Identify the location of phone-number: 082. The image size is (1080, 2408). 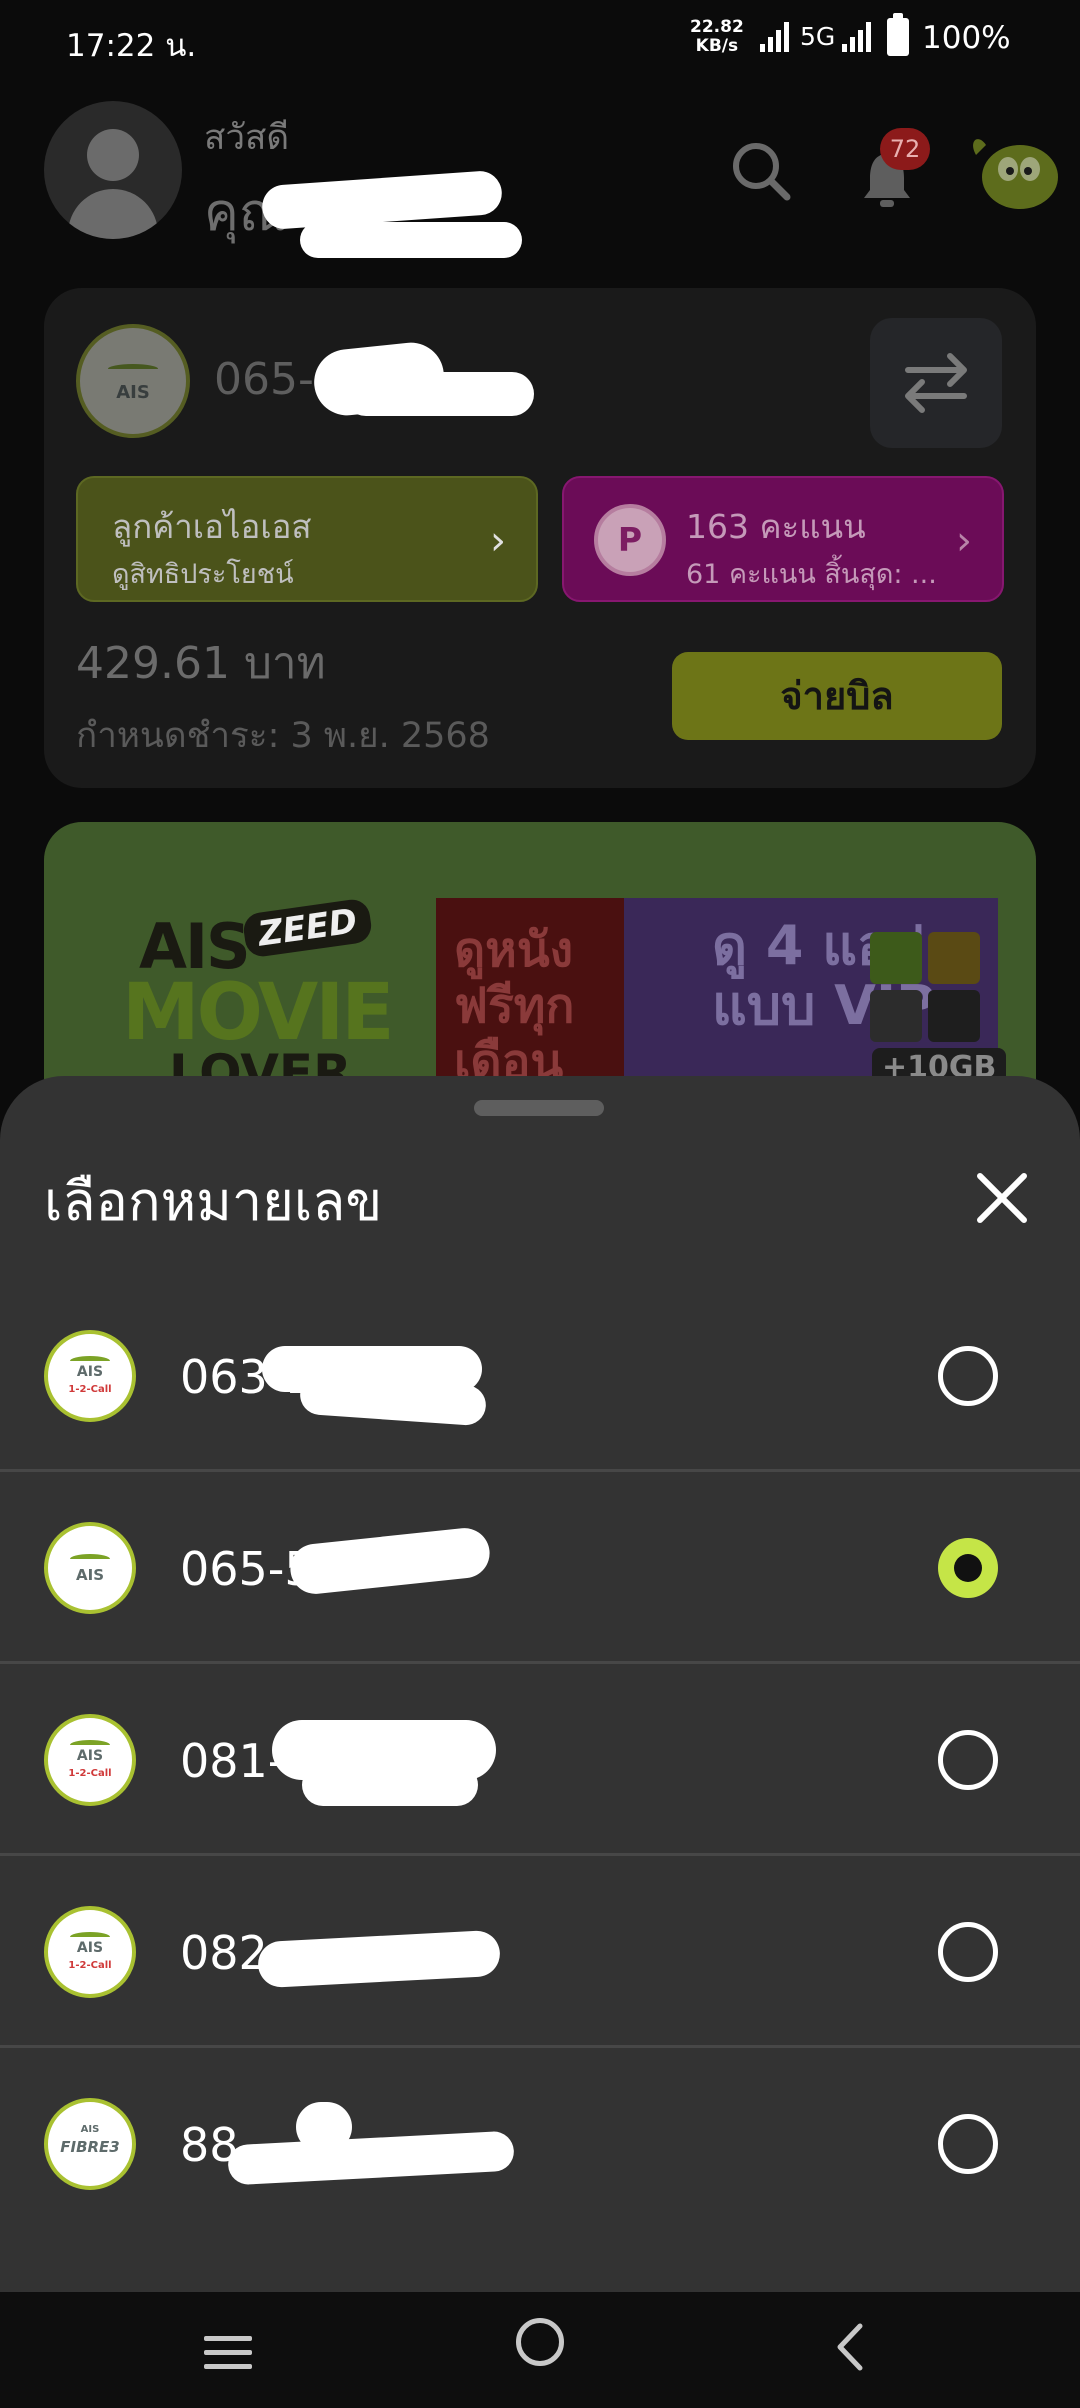
(224, 1953).